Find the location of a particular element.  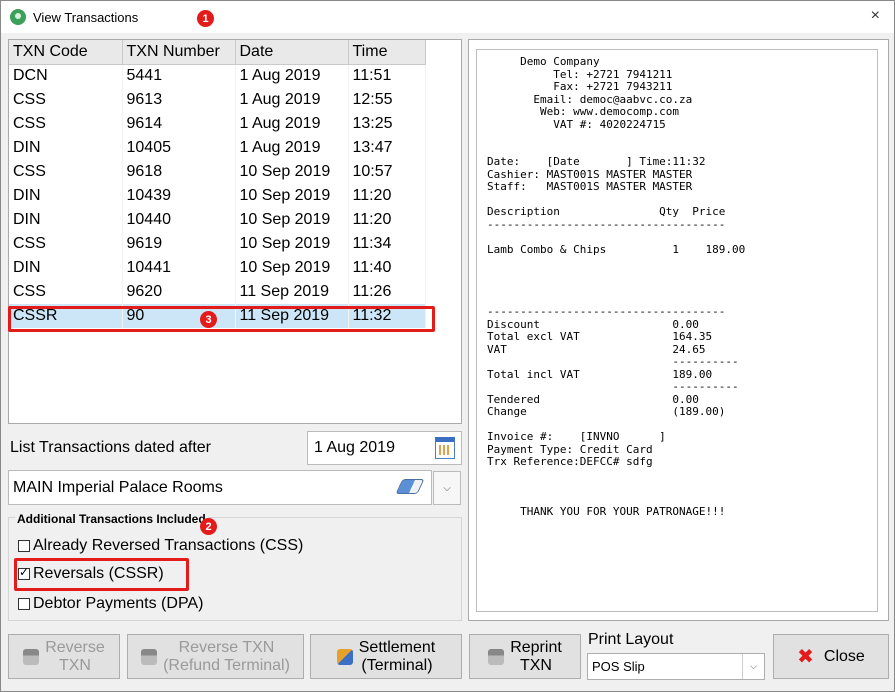

date-filter-value: 1 Aug 2019 is located at coordinates (354, 447).